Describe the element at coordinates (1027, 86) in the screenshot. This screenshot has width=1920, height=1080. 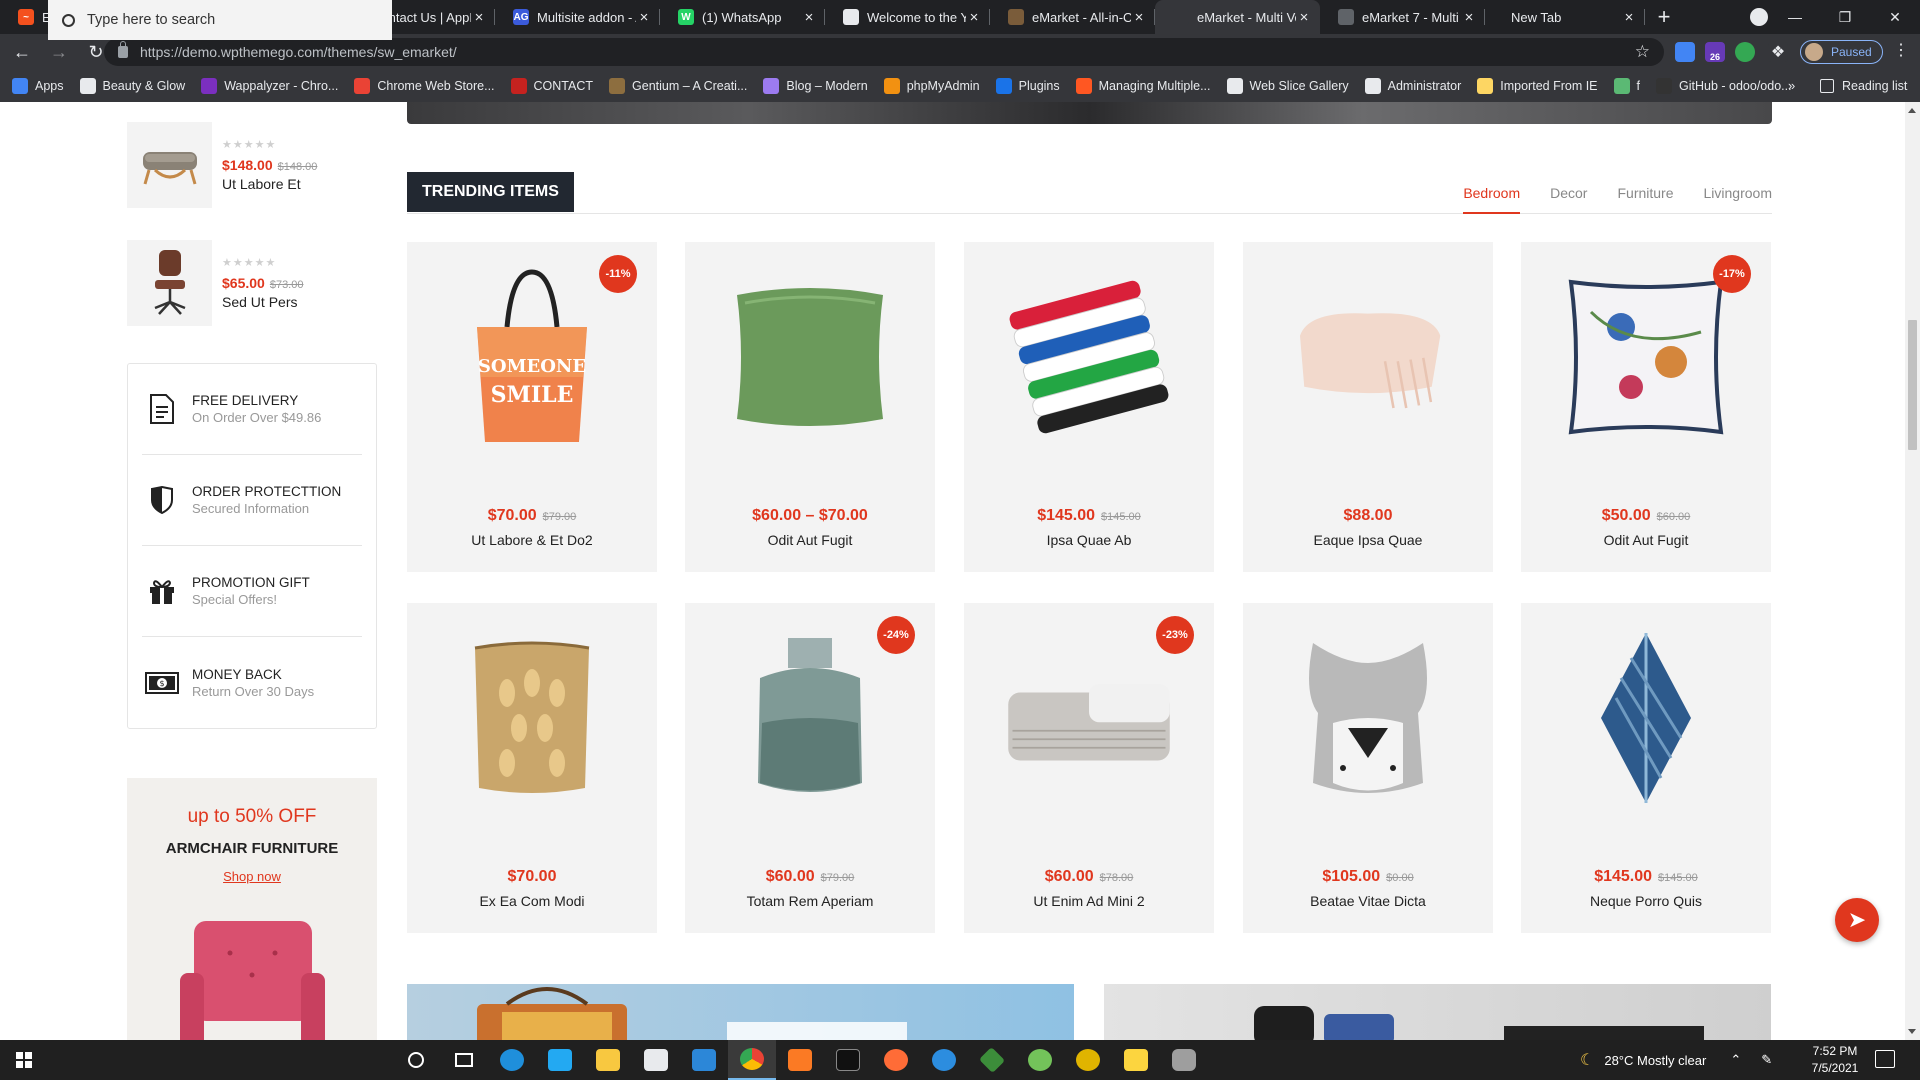
I see `bookmark-item: Plugins` at that location.